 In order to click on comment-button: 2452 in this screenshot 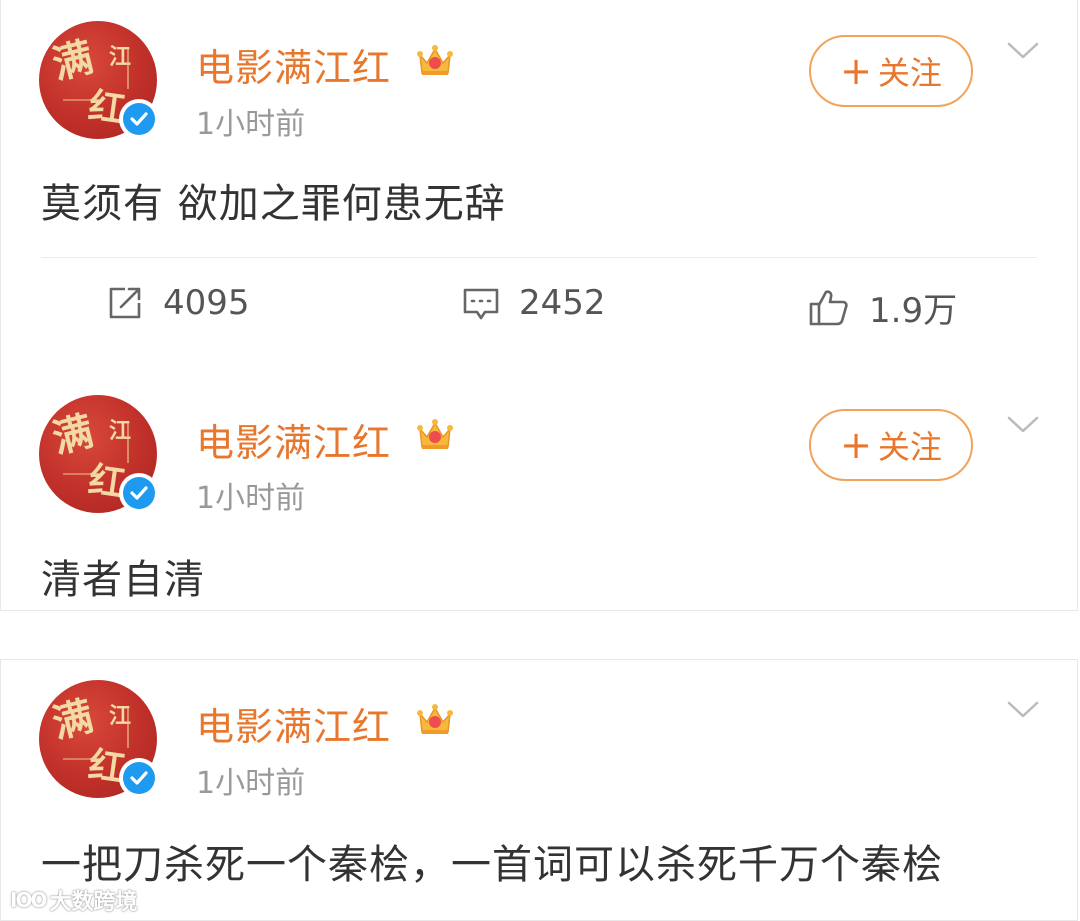, I will do `click(533, 303)`.